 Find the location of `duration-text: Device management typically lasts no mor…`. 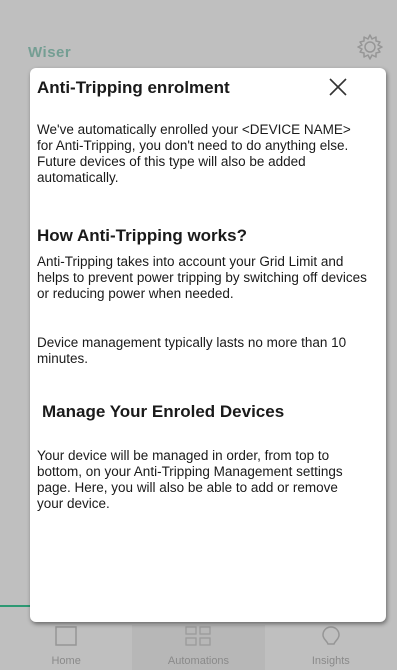

duration-text: Device management typically lasts no mor… is located at coordinates (192, 350).